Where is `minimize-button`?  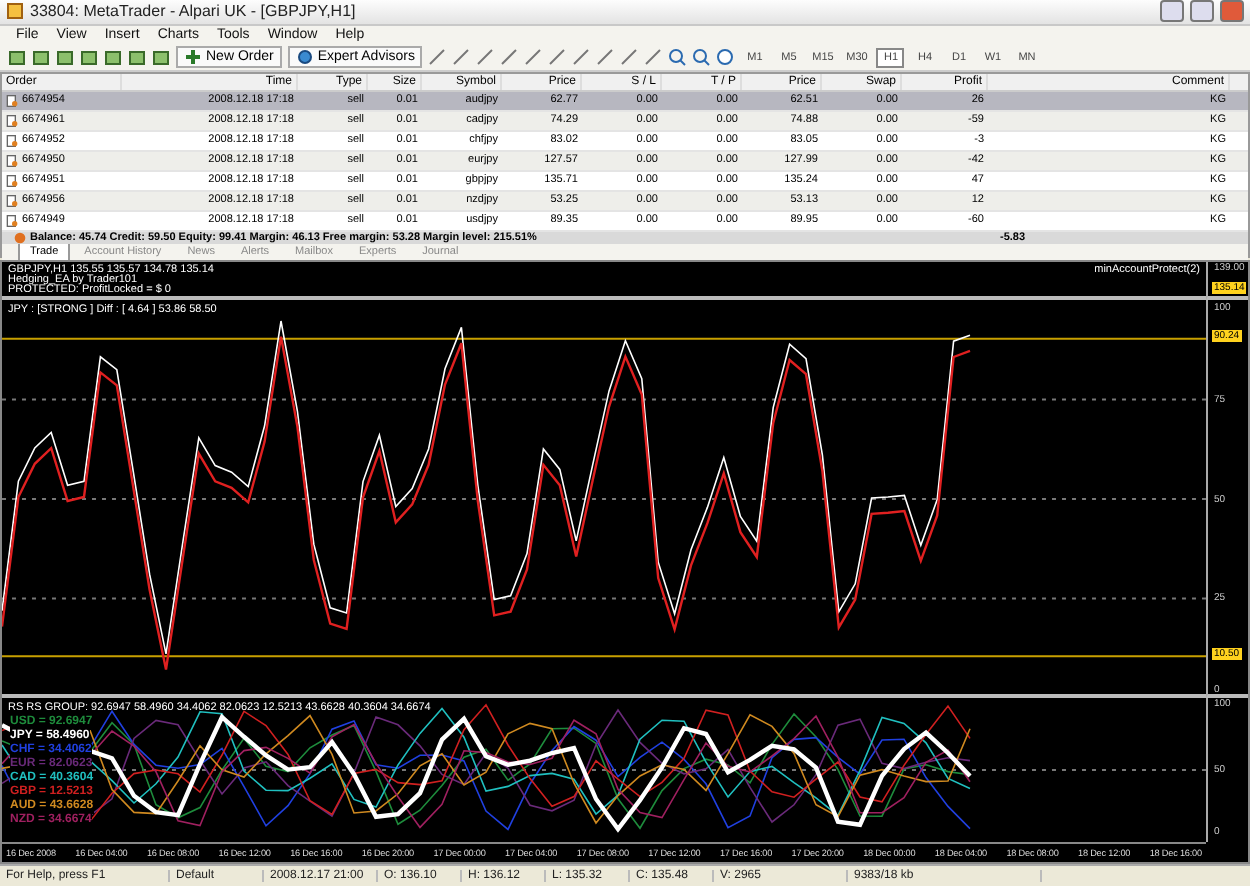 minimize-button is located at coordinates (1172, 11).